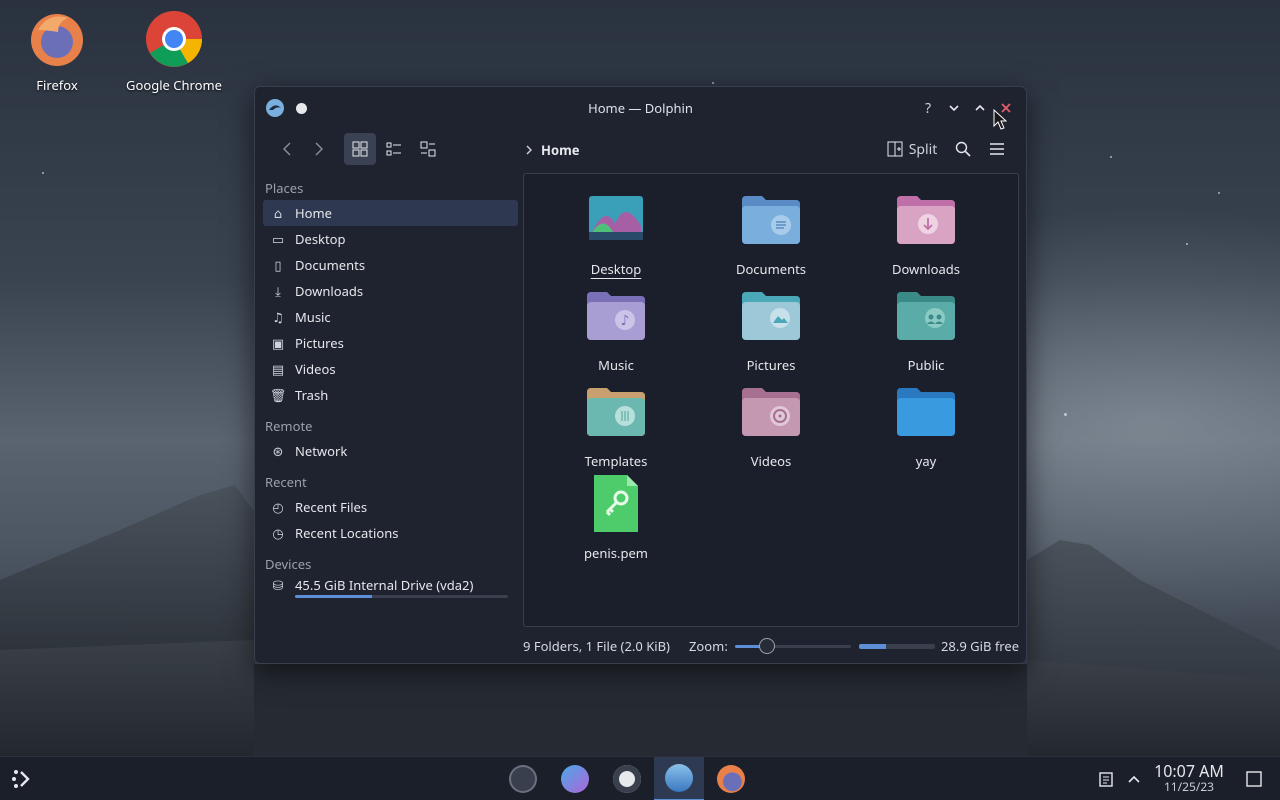 The width and height of the screenshot is (1280, 800). I want to click on file-item-label: Downloads, so click(926, 269).